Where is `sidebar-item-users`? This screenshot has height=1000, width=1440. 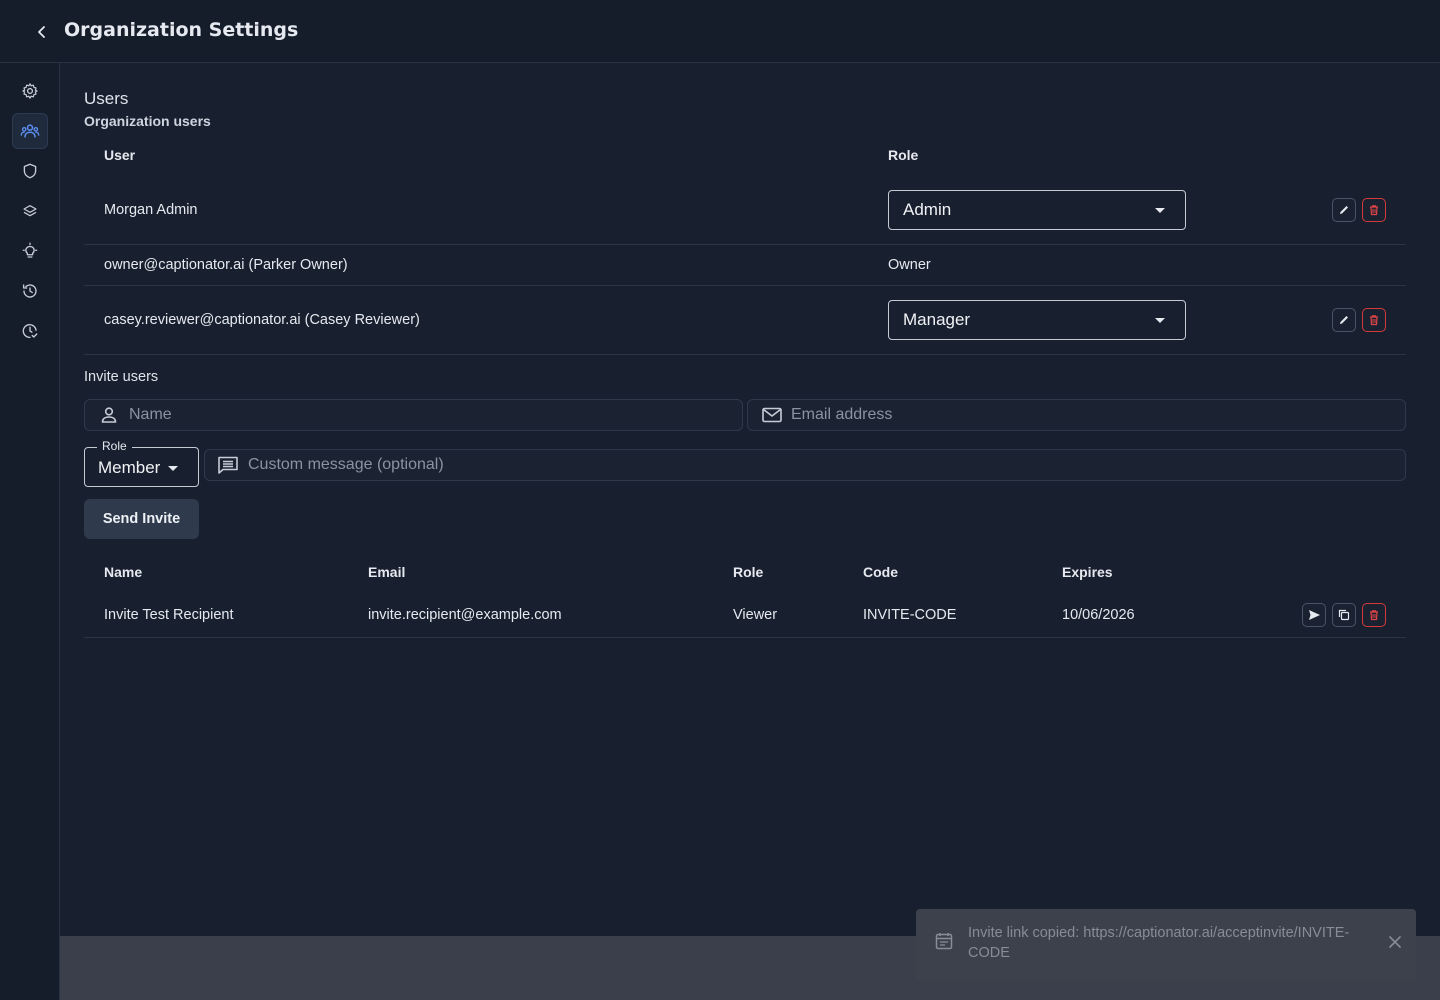 sidebar-item-users is located at coordinates (30, 131).